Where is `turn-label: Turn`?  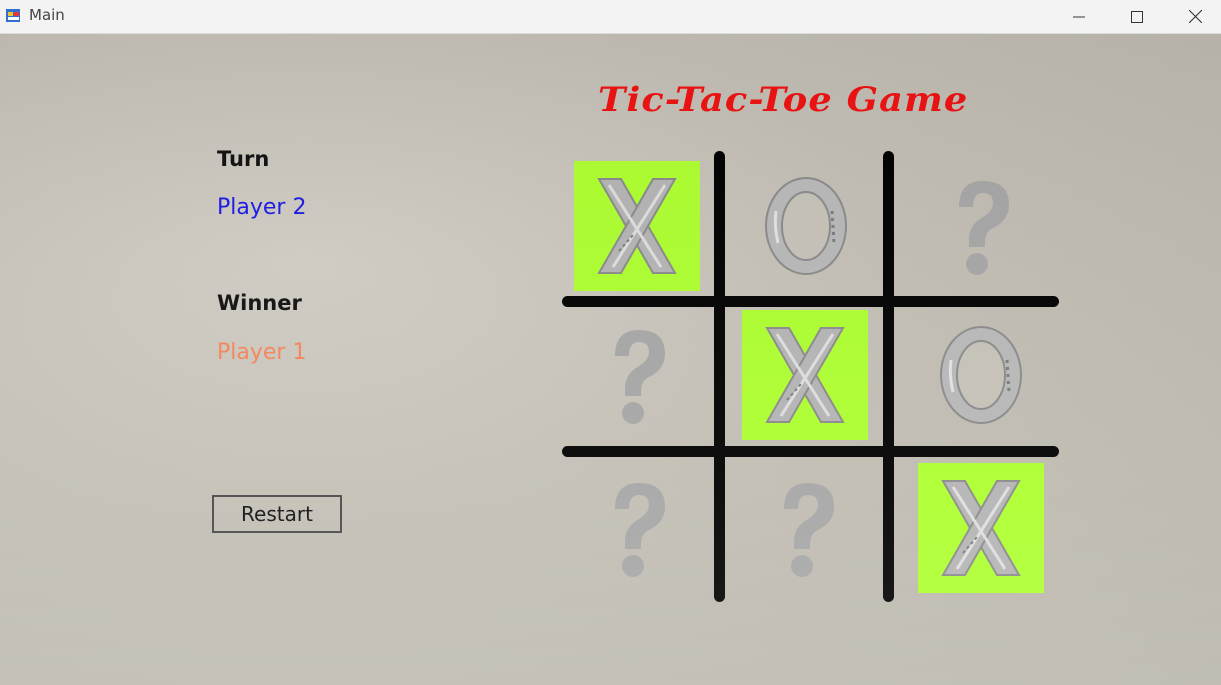
turn-label: Turn is located at coordinates (243, 159).